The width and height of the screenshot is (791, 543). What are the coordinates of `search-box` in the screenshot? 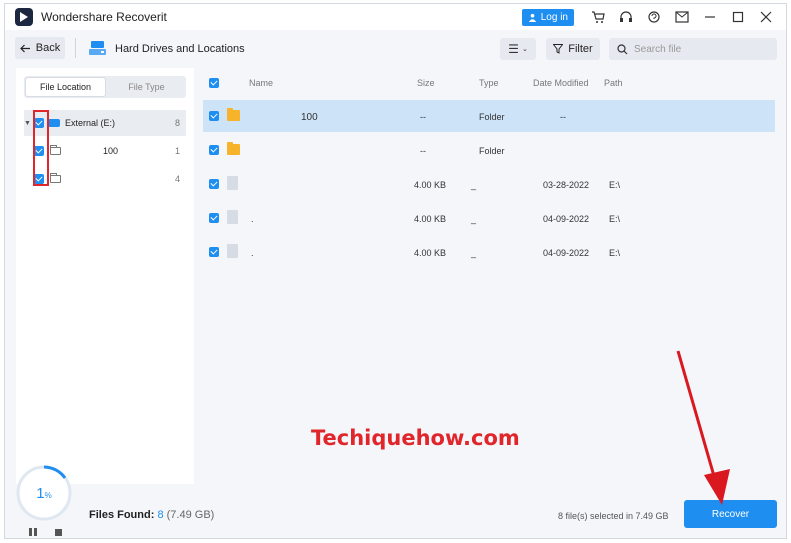 It's located at (693, 49).